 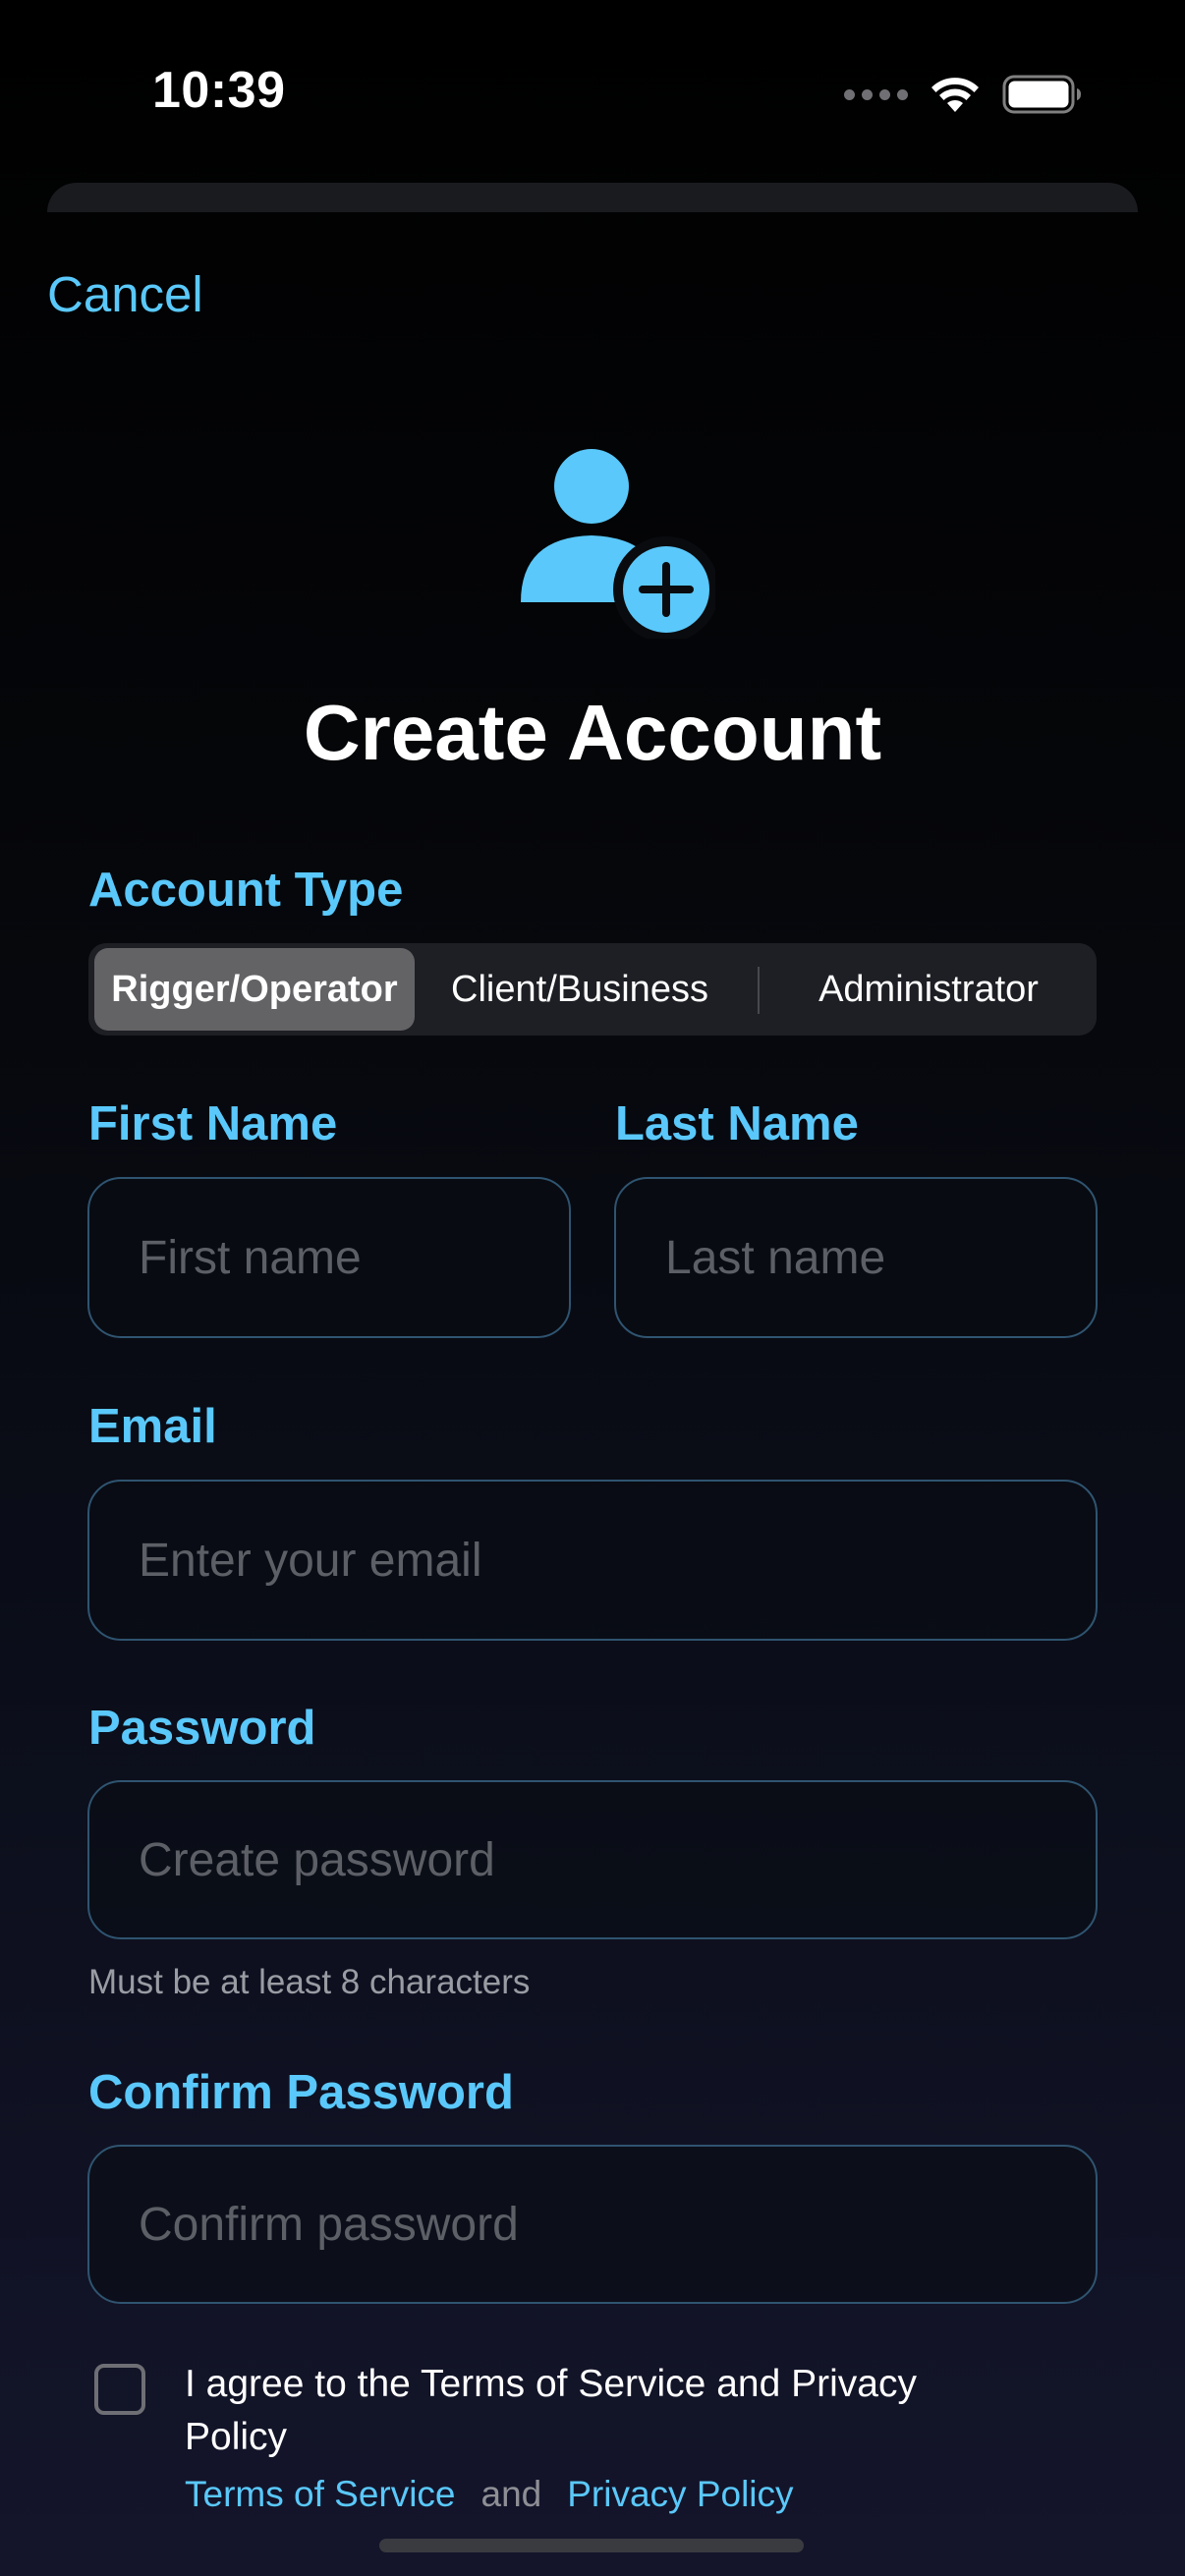 I want to click on status-icons, so click(x=964, y=94).